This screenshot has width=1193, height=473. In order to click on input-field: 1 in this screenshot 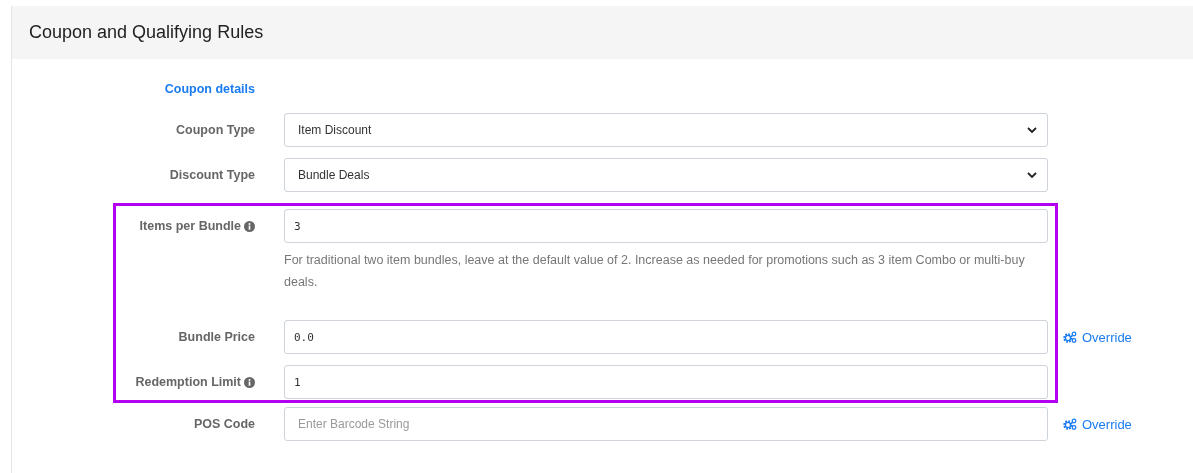, I will do `click(666, 382)`.